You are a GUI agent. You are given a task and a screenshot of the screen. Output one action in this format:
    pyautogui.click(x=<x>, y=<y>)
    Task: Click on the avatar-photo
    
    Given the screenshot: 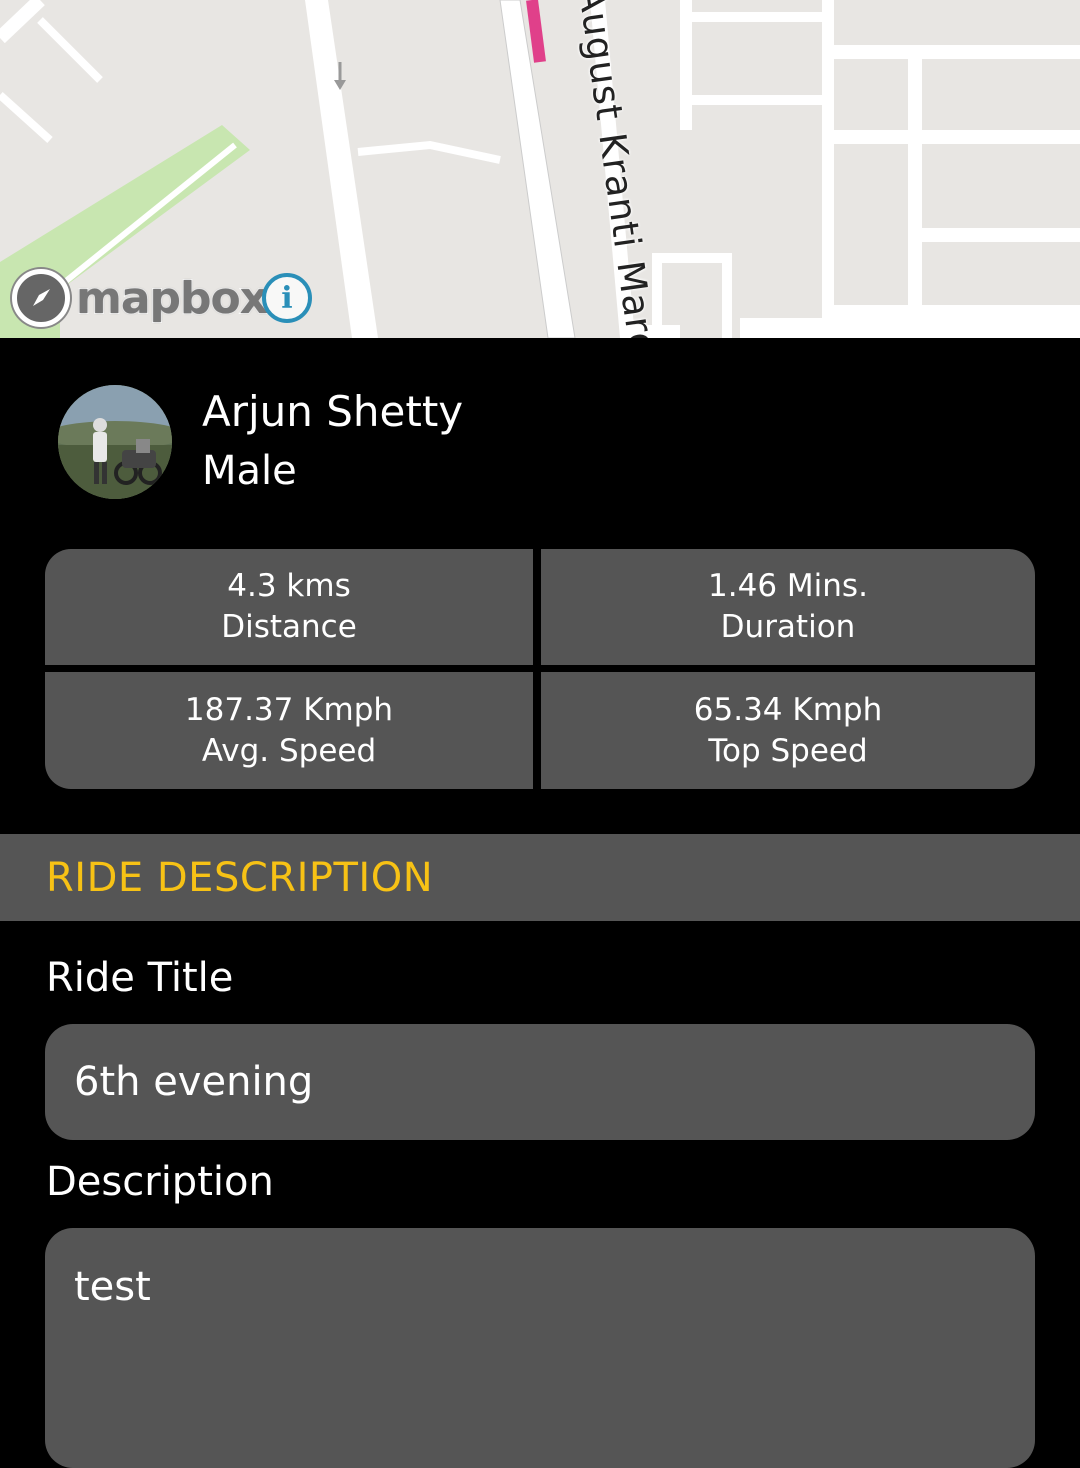 What is the action you would take?
    pyautogui.click(x=115, y=442)
    